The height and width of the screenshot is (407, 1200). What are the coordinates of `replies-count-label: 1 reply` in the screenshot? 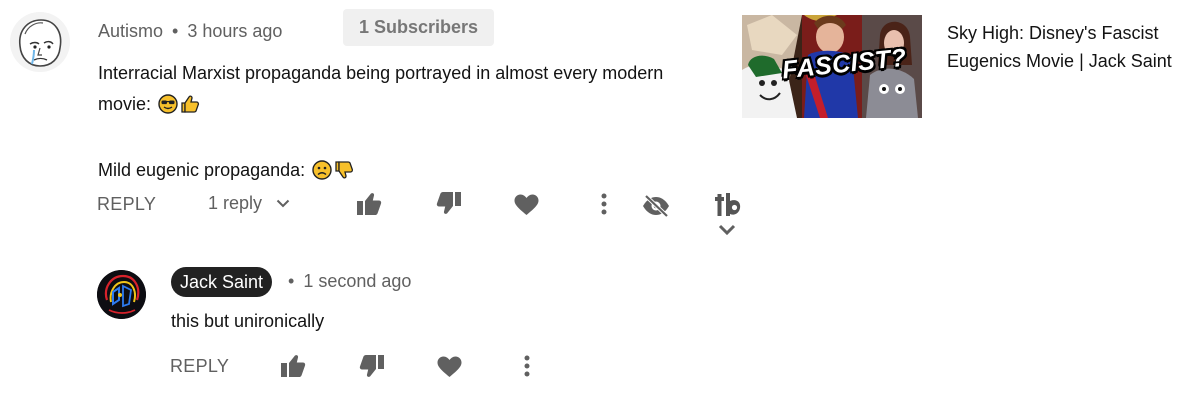 It's located at (235, 203).